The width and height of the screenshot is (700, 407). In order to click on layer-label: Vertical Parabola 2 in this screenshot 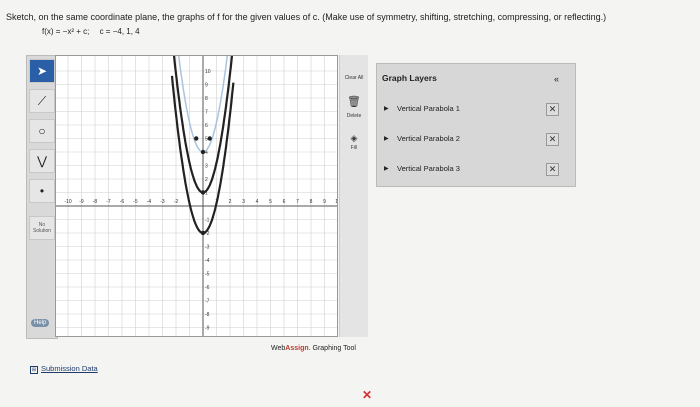, I will do `click(428, 138)`.